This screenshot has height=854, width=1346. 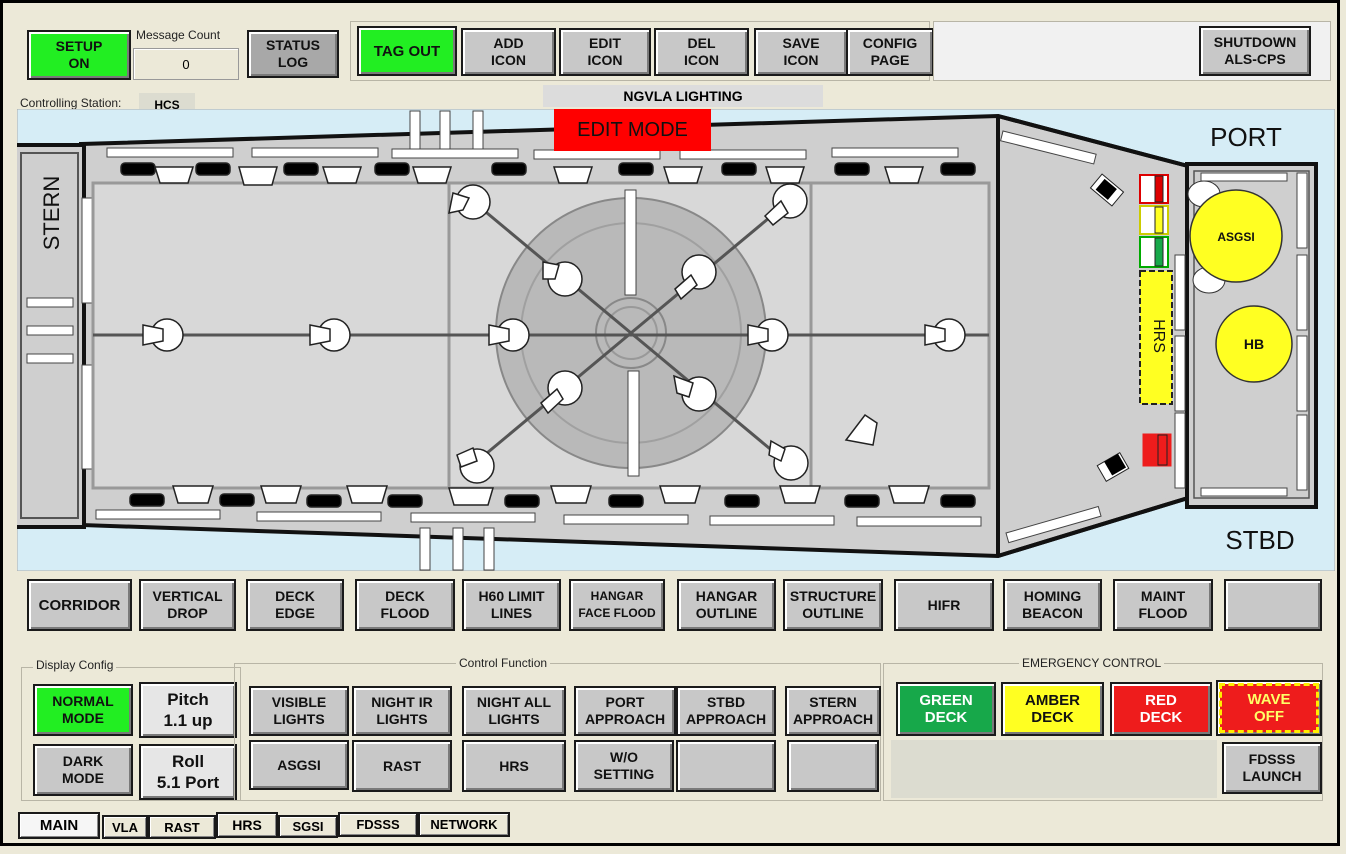 I want to click on homing-beacon-button: HOMING BEACON, so click(x=1052, y=605).